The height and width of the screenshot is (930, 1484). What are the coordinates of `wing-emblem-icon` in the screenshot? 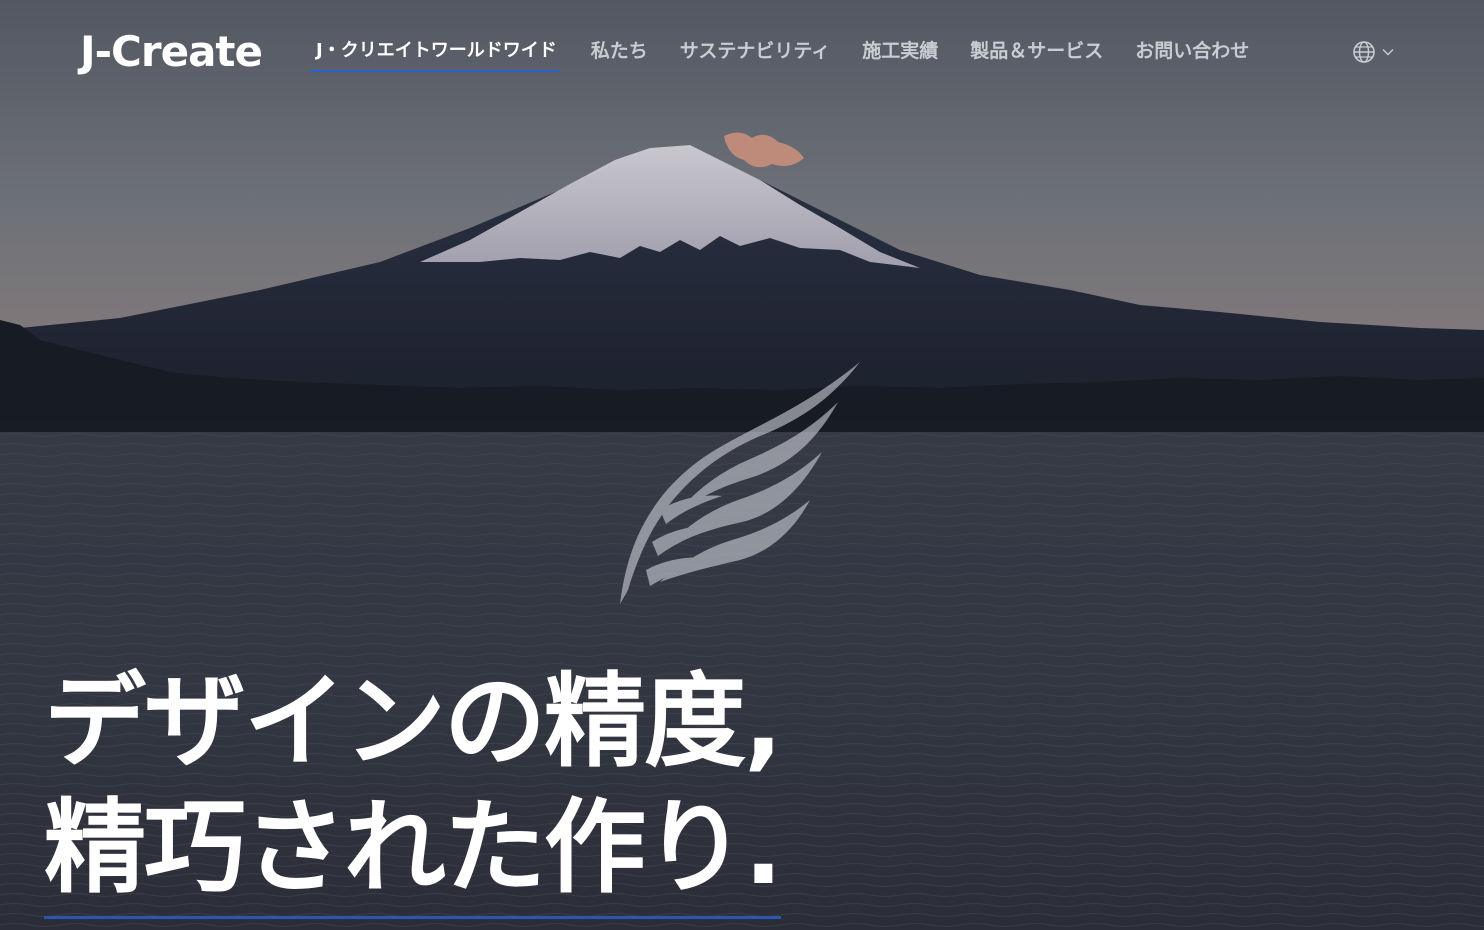 It's located at (740, 483).